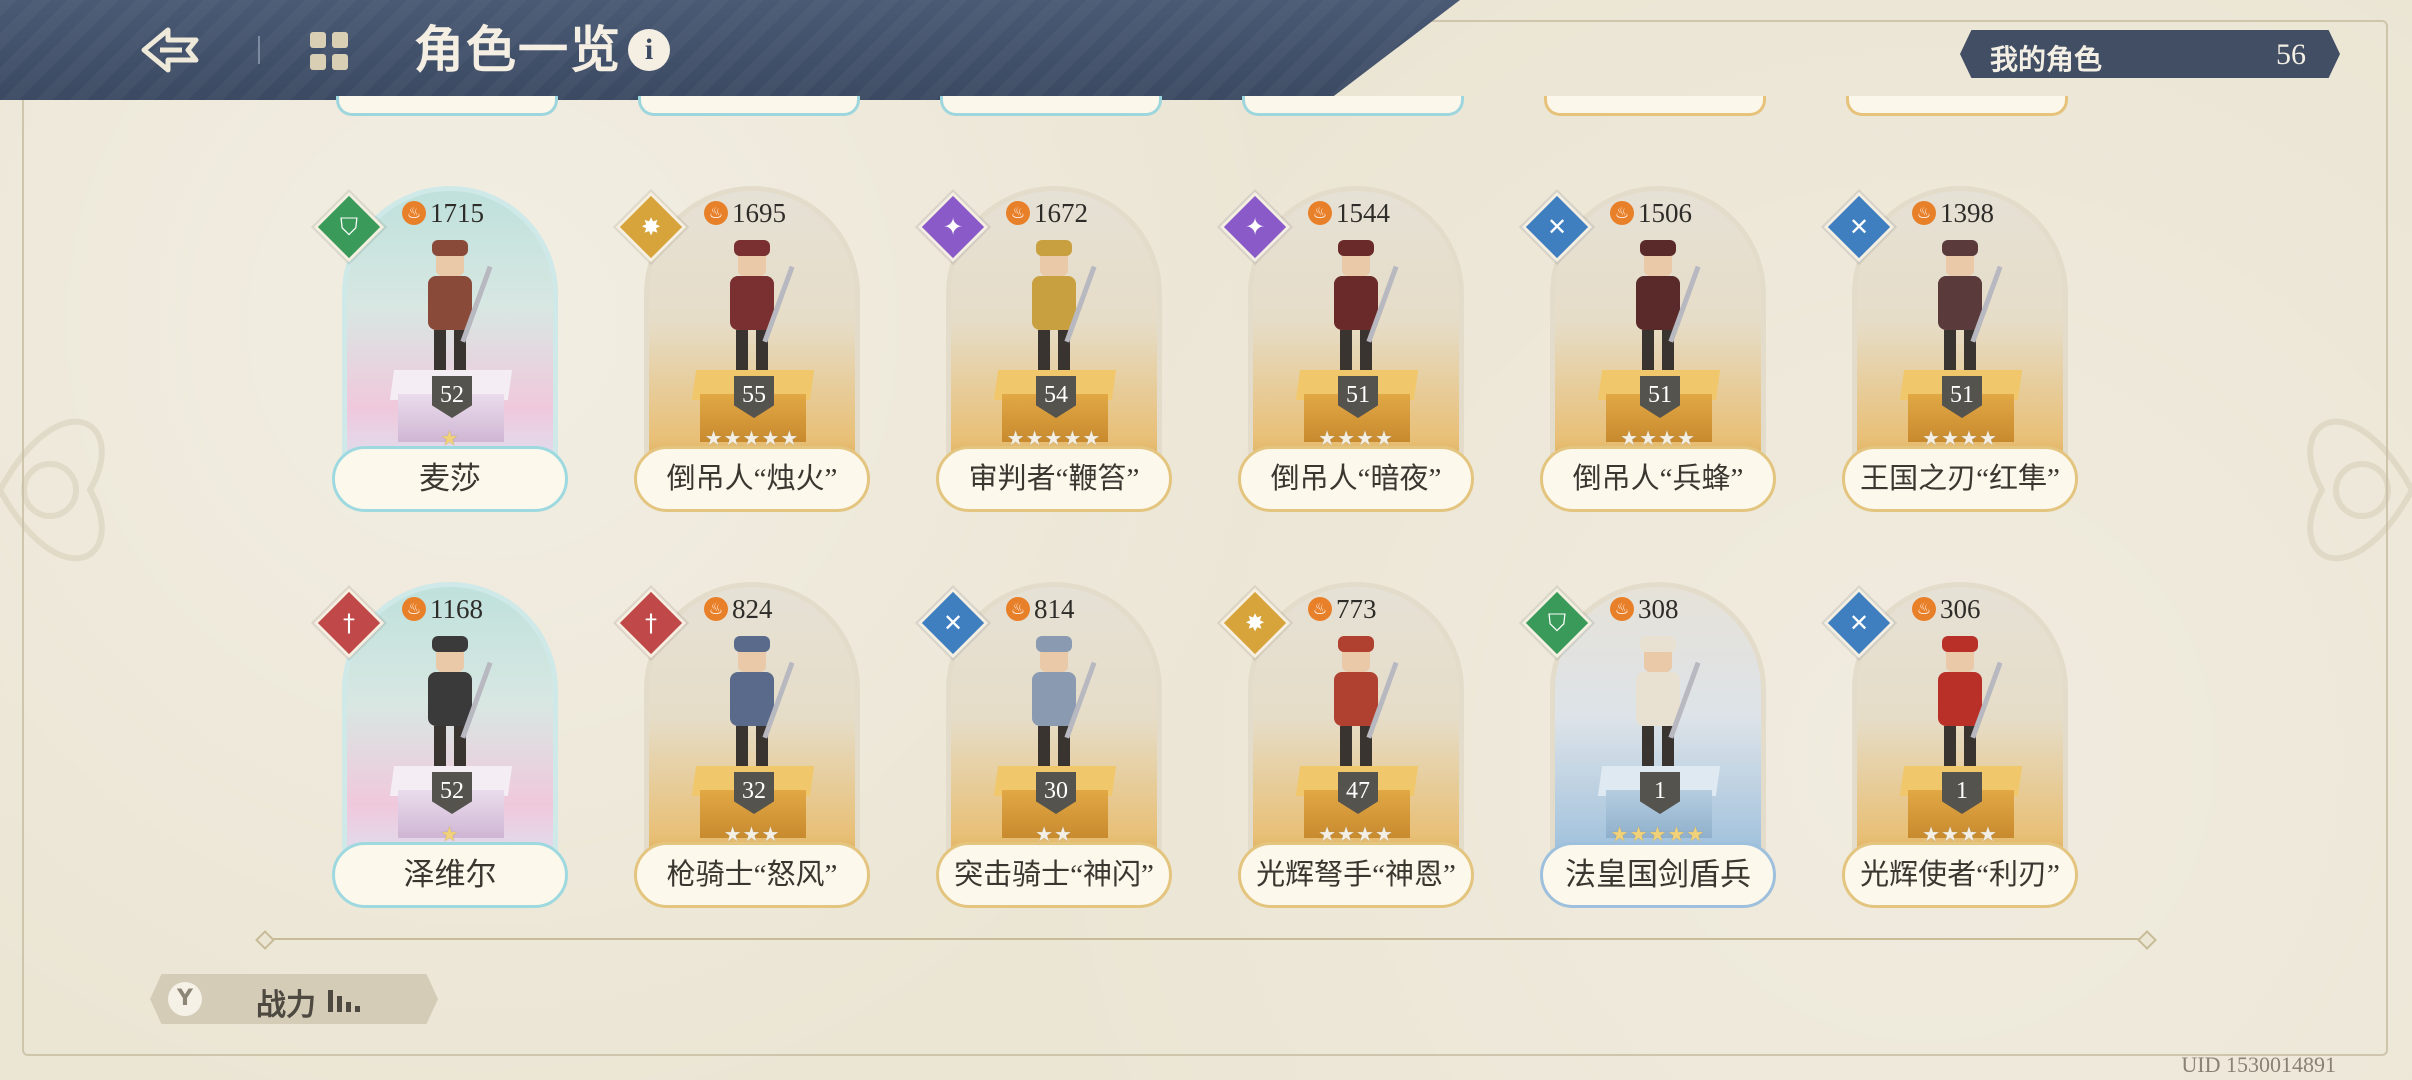  What do you see at coordinates (759, 212) in the screenshot?
I see `power-value: 1695` at bounding box center [759, 212].